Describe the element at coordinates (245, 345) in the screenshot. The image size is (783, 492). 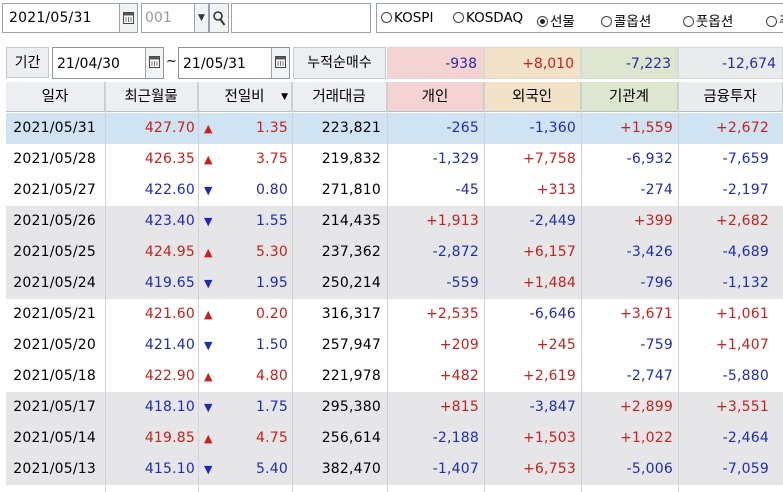
I see `cell-change: ▼ 1.50` at that location.